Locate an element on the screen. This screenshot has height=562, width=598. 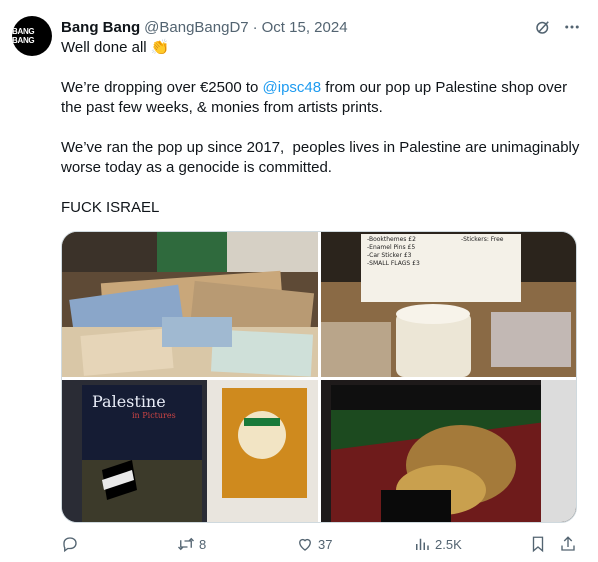
artwork-illustration is located at coordinates (448, 451).